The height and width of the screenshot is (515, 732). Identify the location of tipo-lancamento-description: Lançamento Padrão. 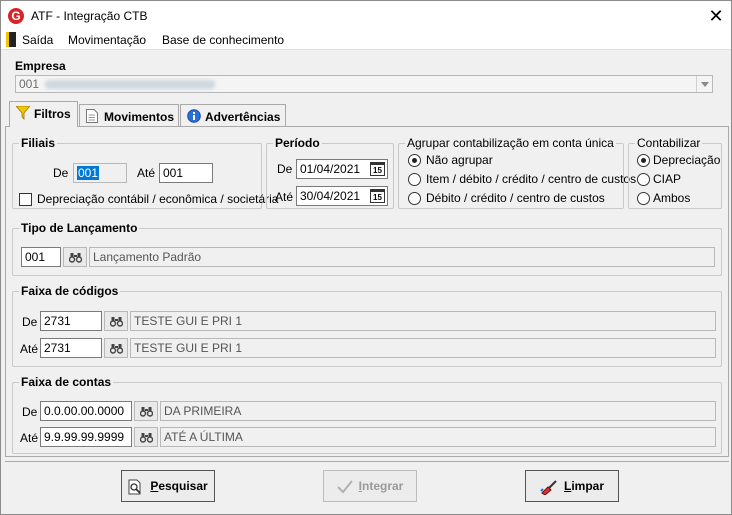
(402, 257).